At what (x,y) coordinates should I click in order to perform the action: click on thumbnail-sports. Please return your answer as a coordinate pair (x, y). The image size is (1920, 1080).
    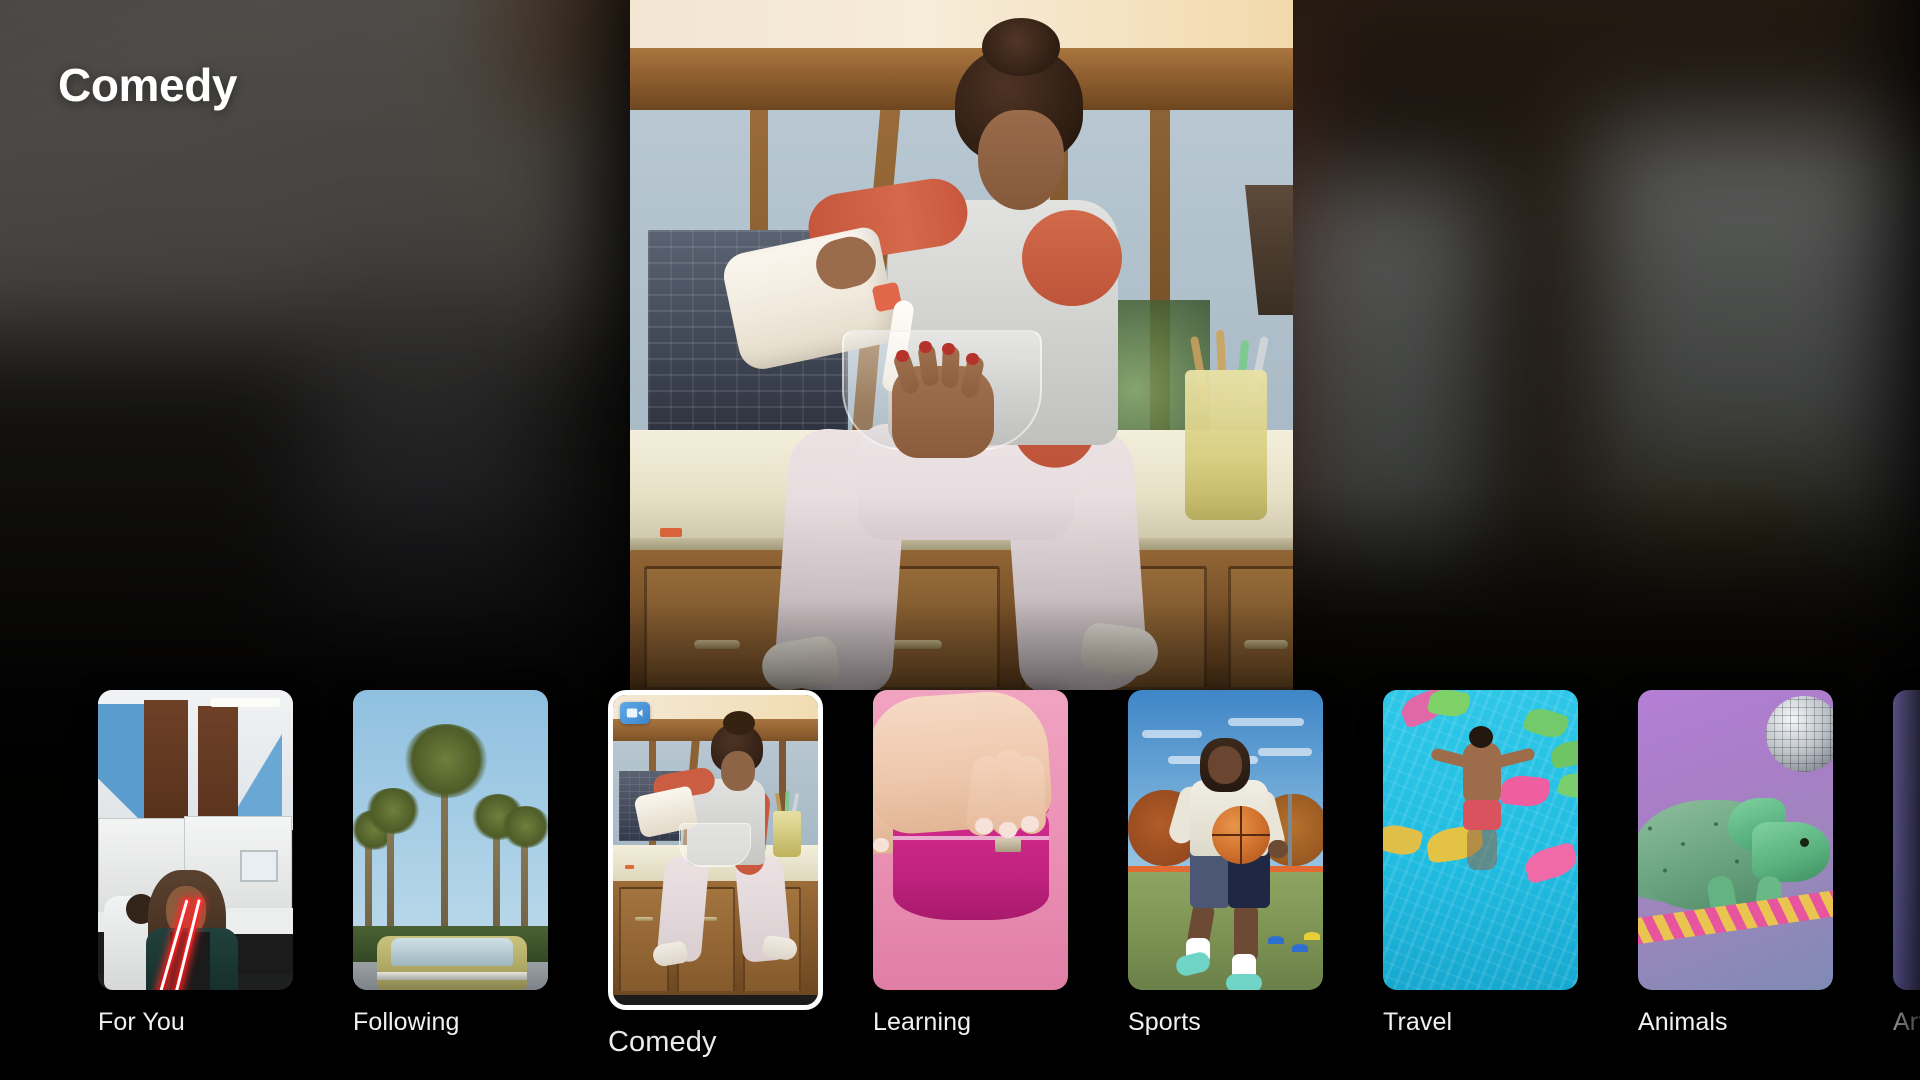
    Looking at the image, I should click on (1225, 840).